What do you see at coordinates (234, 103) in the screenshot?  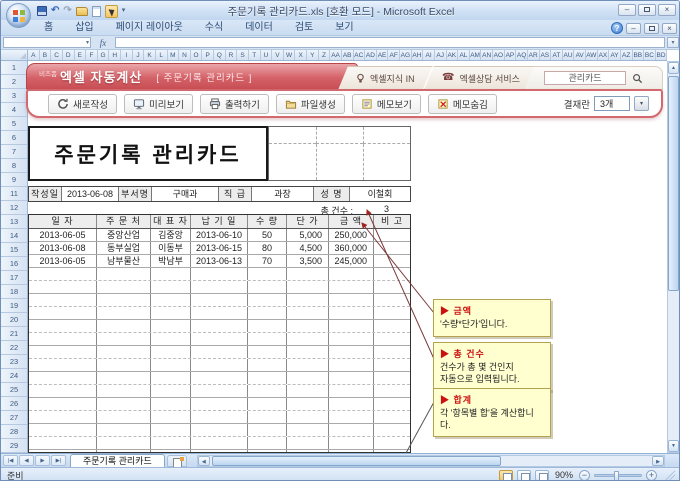 I see `addin-button-print: 출력하기` at bounding box center [234, 103].